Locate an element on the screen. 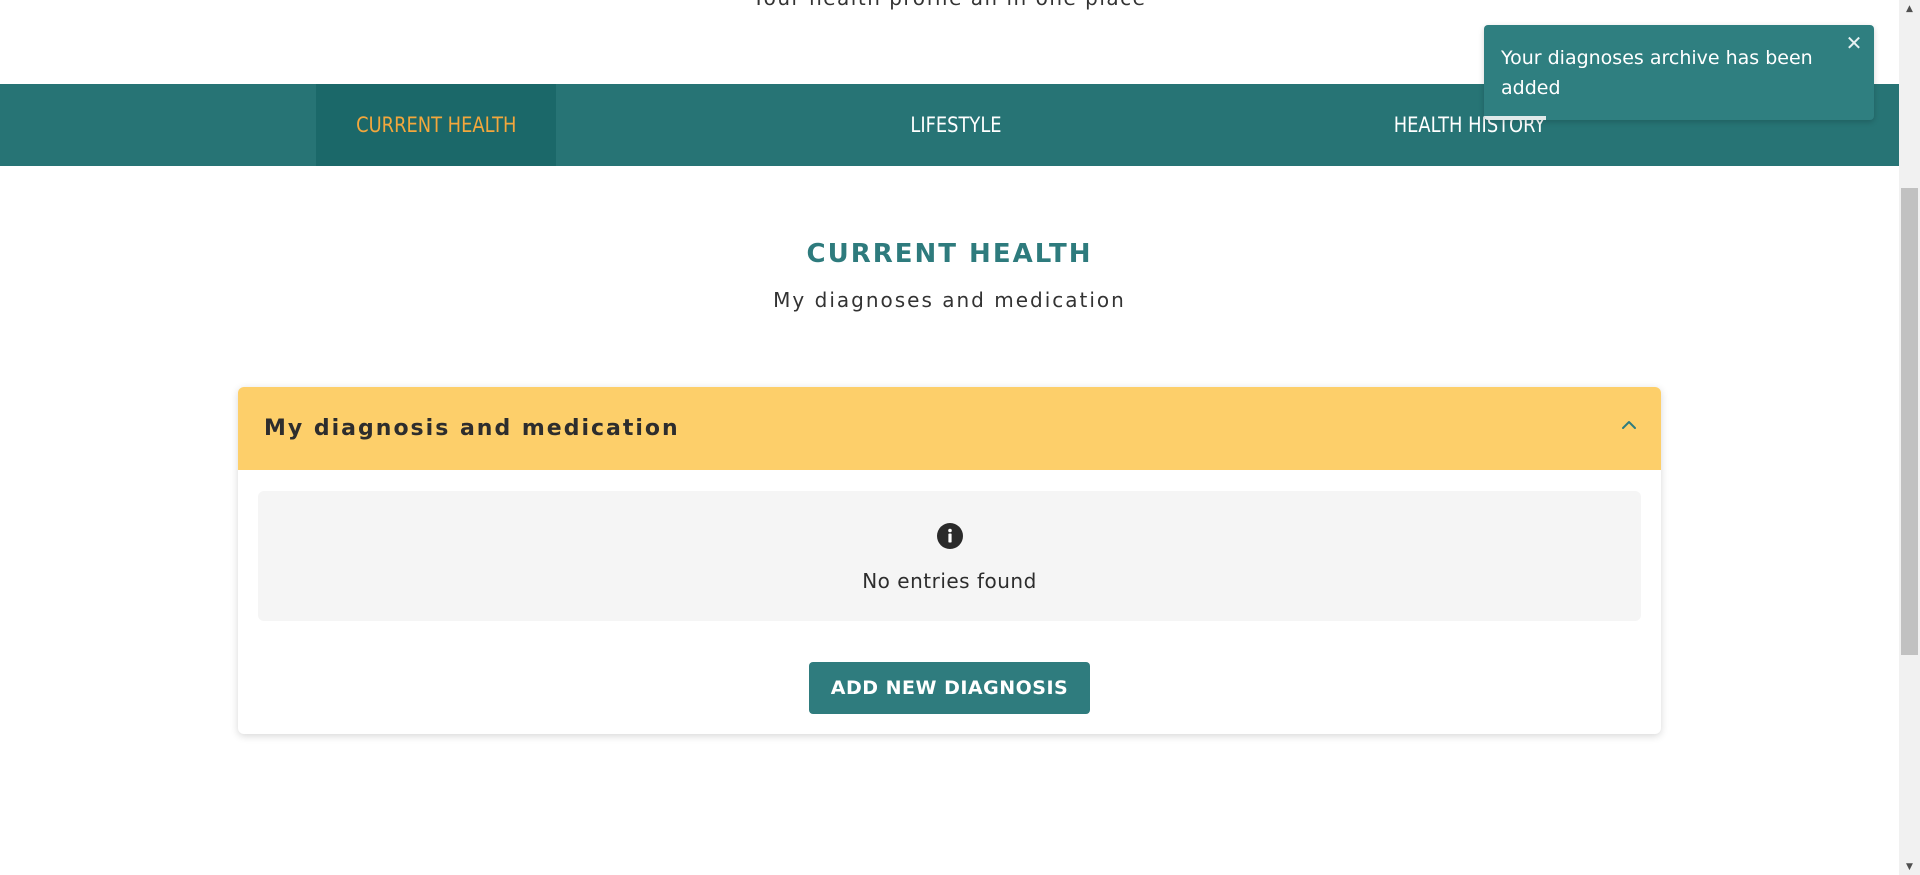  diagnosis-card-title: My diagnosis and medication is located at coordinates (472, 428).